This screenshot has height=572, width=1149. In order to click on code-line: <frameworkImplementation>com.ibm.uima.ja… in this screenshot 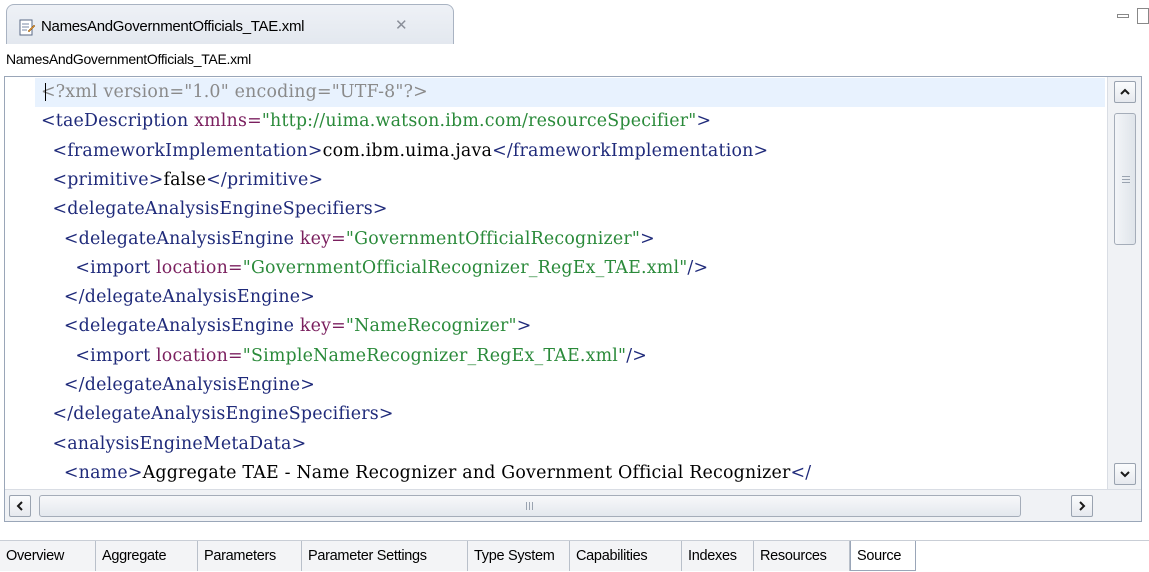, I will do `click(570, 151)`.